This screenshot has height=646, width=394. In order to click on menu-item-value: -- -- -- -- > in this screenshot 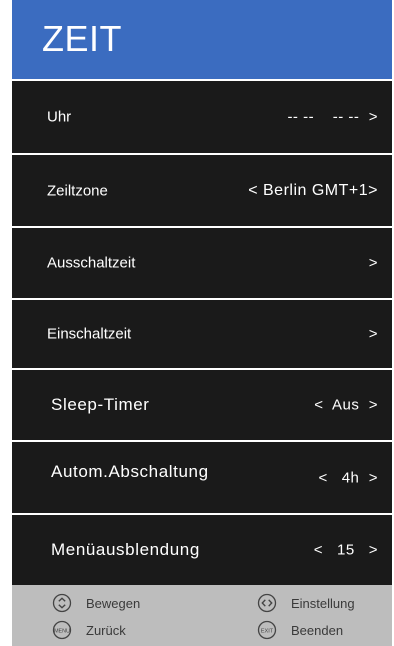, I will do `click(332, 117)`.